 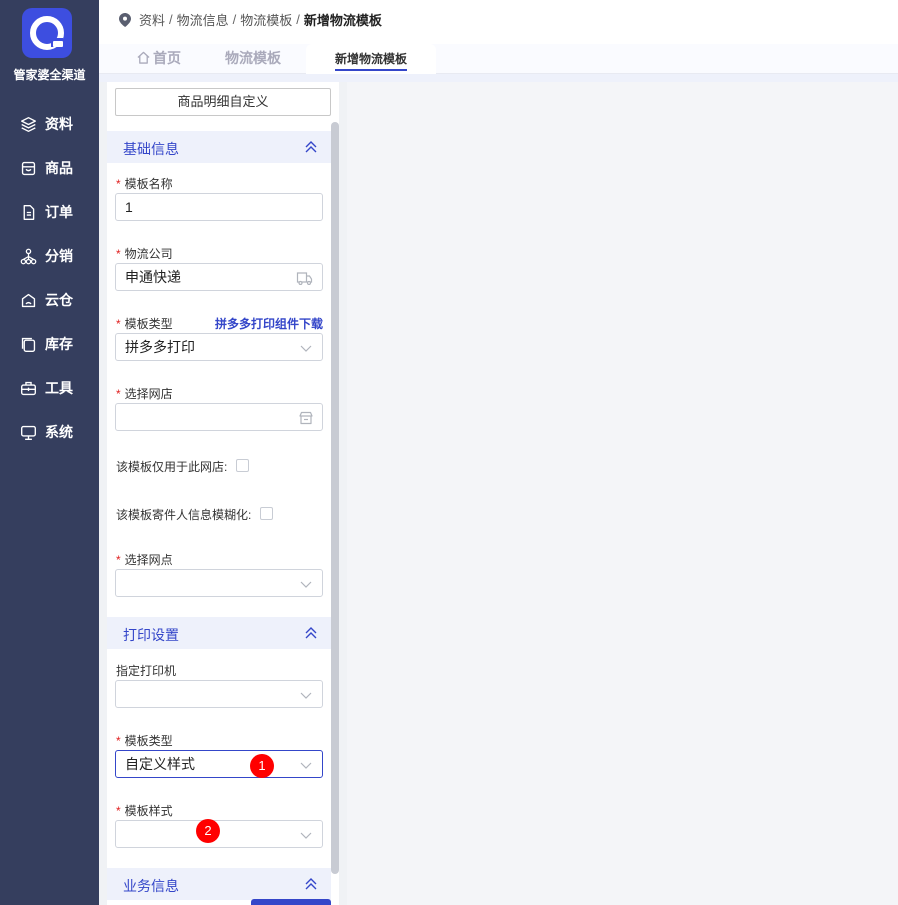 I want to click on shop-icon, so click(x=306, y=418).